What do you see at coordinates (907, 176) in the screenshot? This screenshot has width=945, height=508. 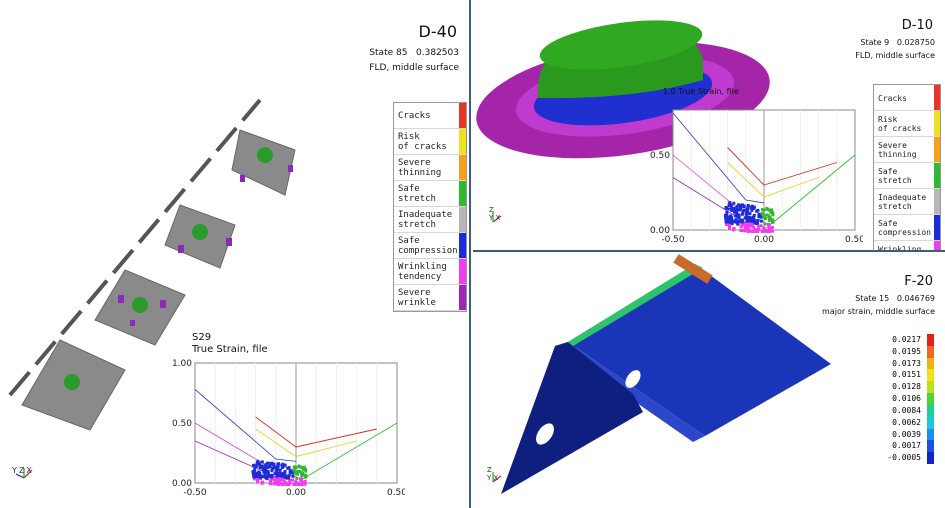 I see `legend-item: Safe stretch` at bounding box center [907, 176].